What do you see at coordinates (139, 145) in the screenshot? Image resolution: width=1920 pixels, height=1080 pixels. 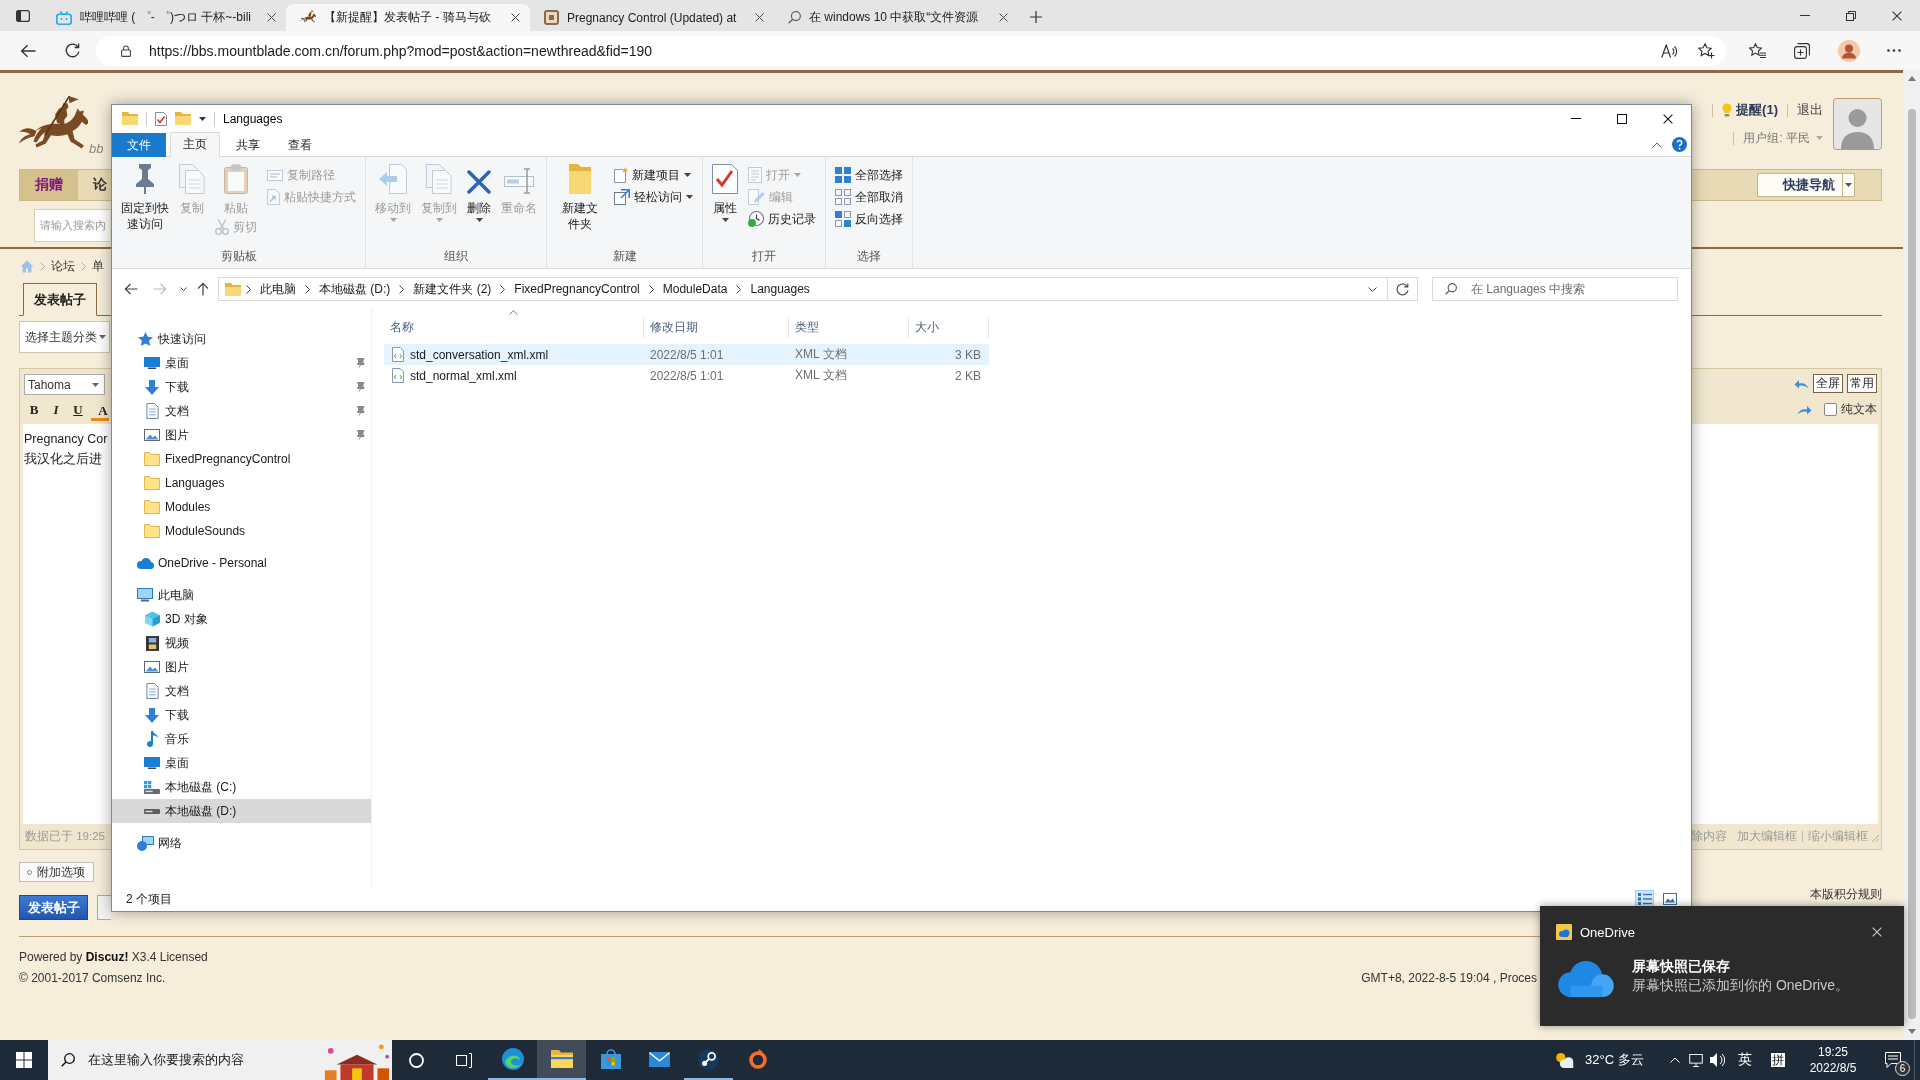 I see `ribbon-tab: 文件` at bounding box center [139, 145].